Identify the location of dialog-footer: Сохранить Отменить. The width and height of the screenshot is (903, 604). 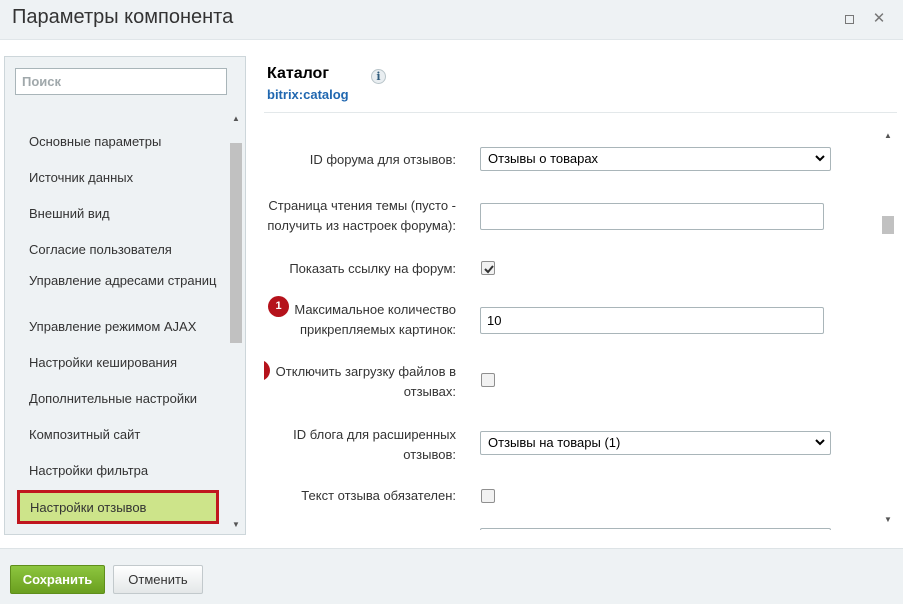
(451, 576).